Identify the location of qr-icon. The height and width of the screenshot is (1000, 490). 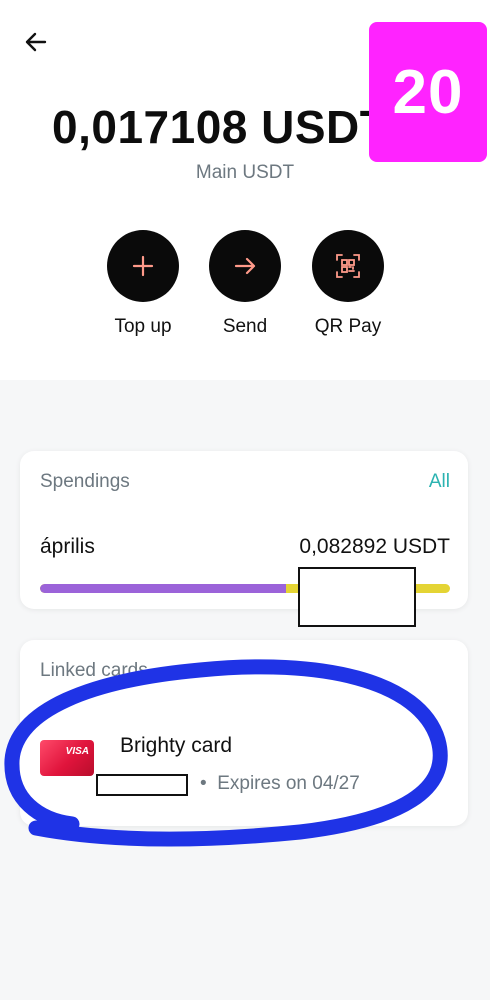
(348, 266).